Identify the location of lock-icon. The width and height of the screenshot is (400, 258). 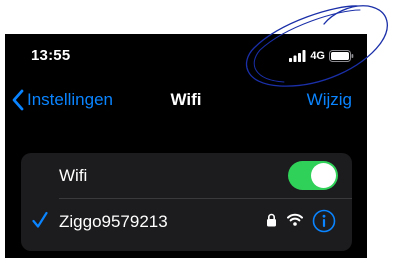
(271, 220).